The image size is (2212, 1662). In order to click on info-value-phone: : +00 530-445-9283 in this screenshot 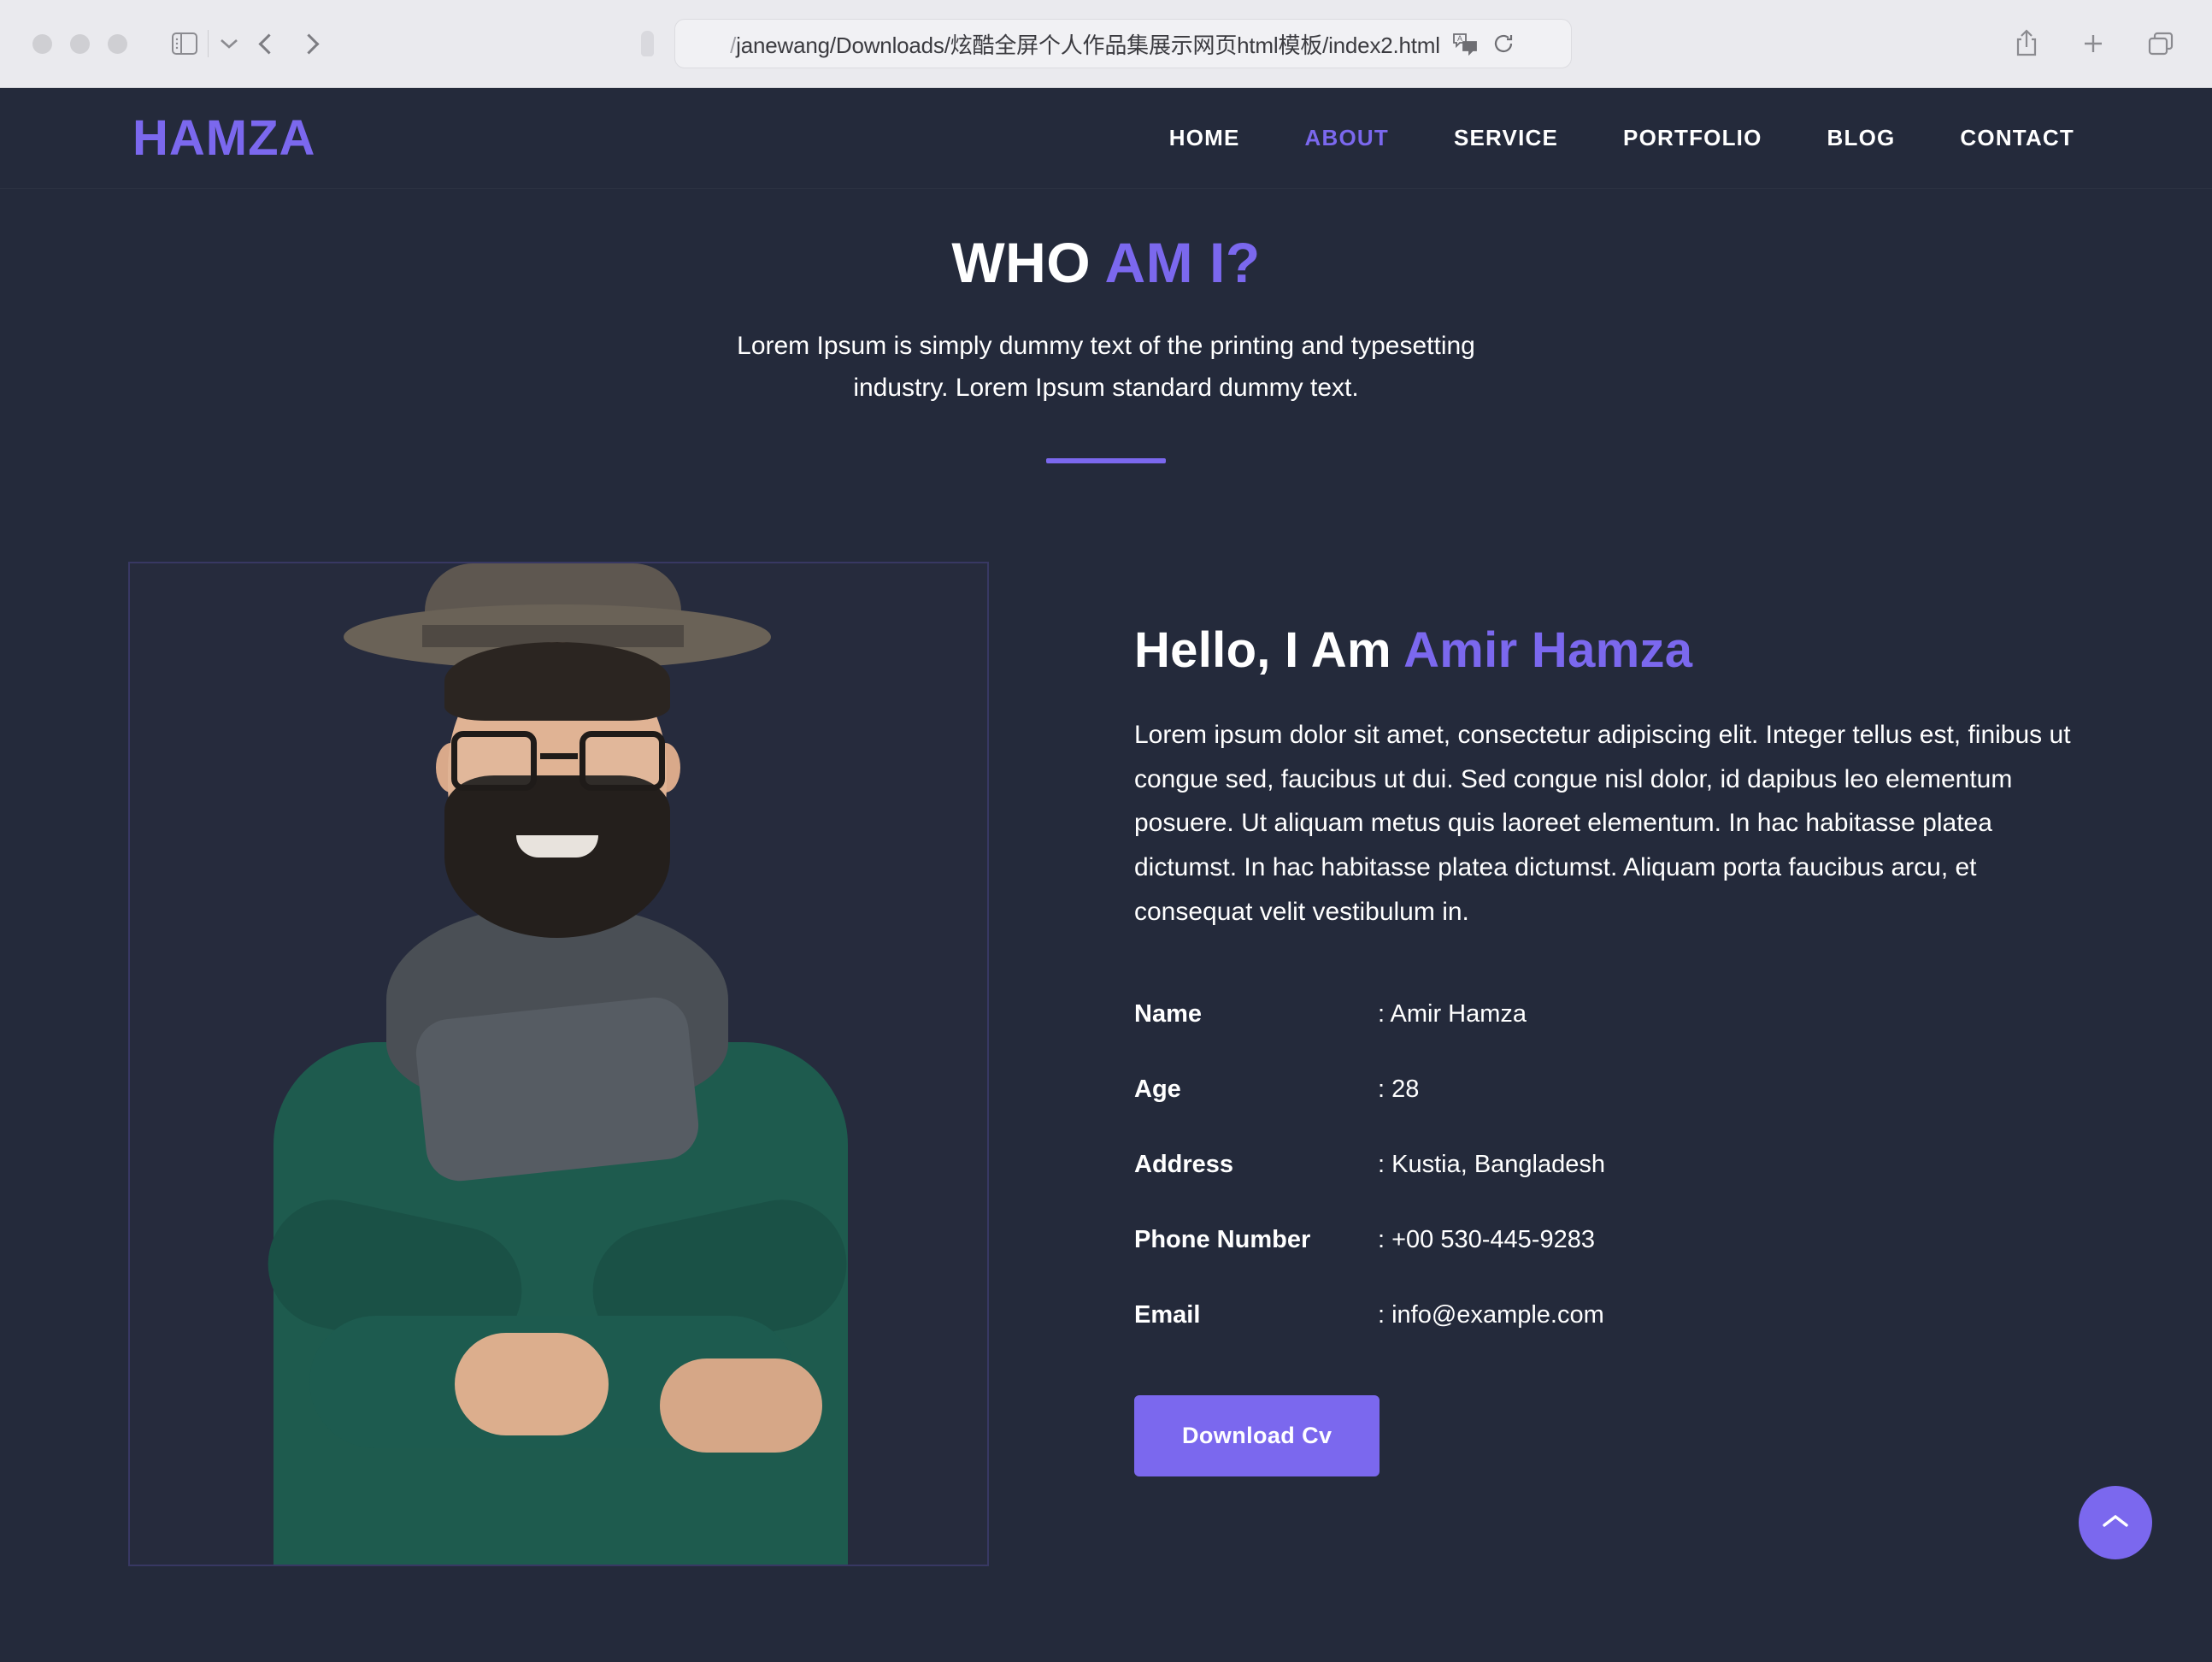, I will do `click(1486, 1240)`.